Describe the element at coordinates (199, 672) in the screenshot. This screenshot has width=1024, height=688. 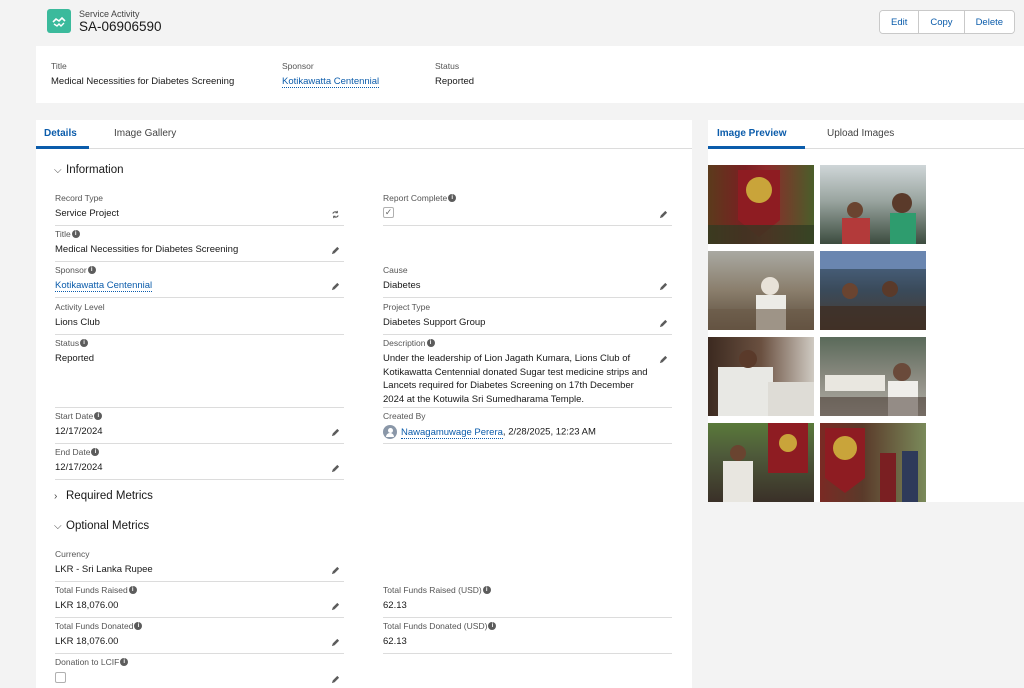
I see `field-donation-lcif: Donation to LCIF i` at that location.